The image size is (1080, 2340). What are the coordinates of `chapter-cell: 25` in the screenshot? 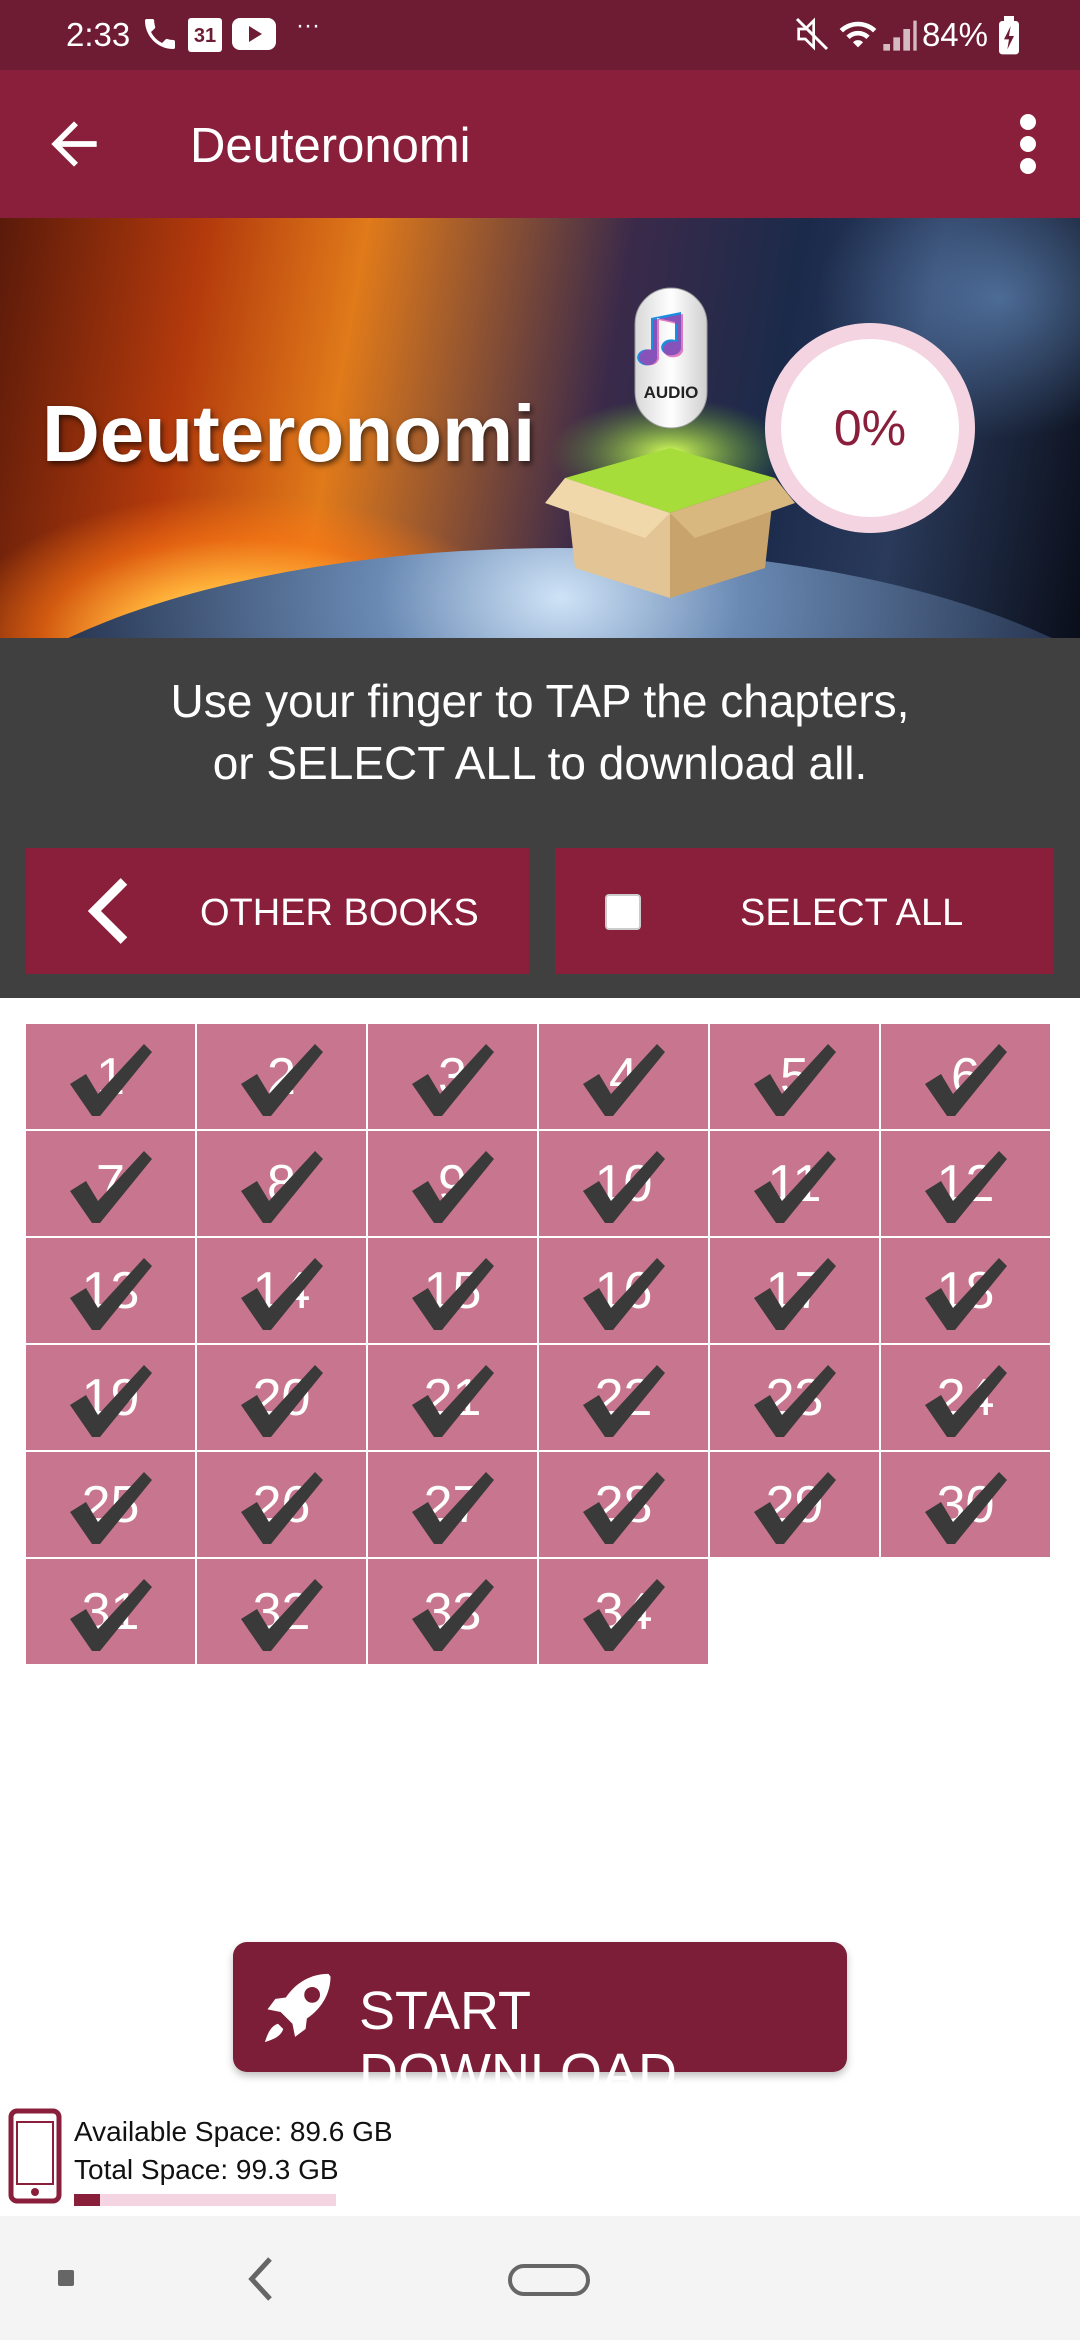 It's located at (110, 1504).